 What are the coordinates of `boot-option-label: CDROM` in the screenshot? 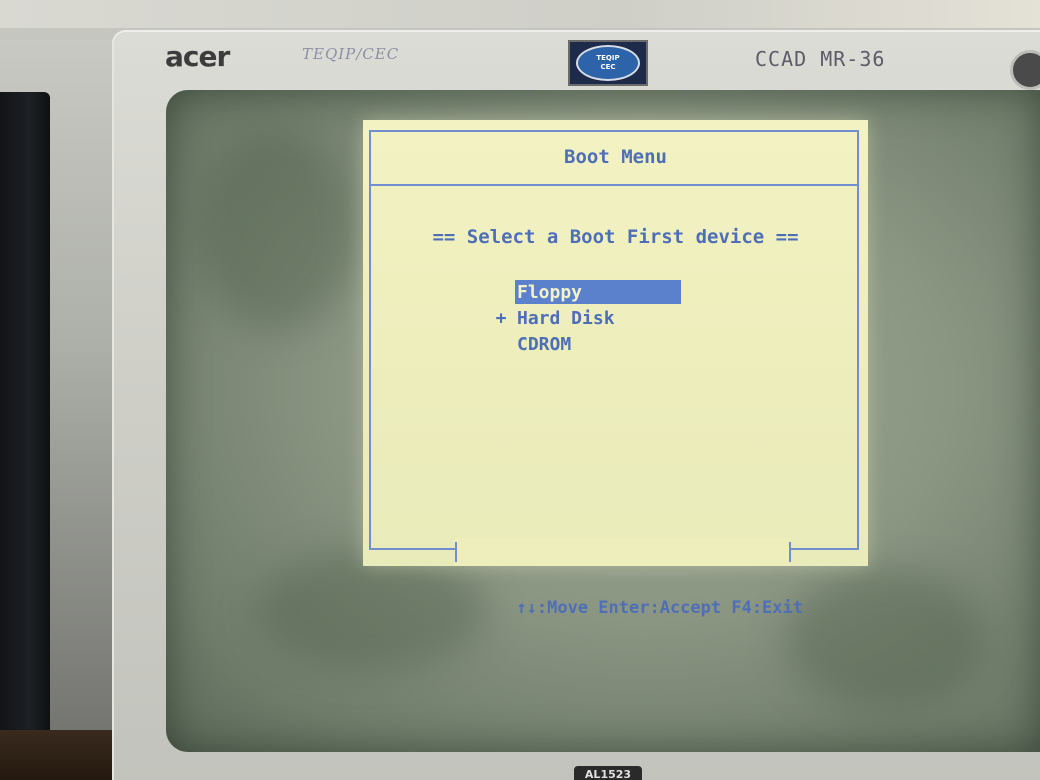 It's located at (544, 344).